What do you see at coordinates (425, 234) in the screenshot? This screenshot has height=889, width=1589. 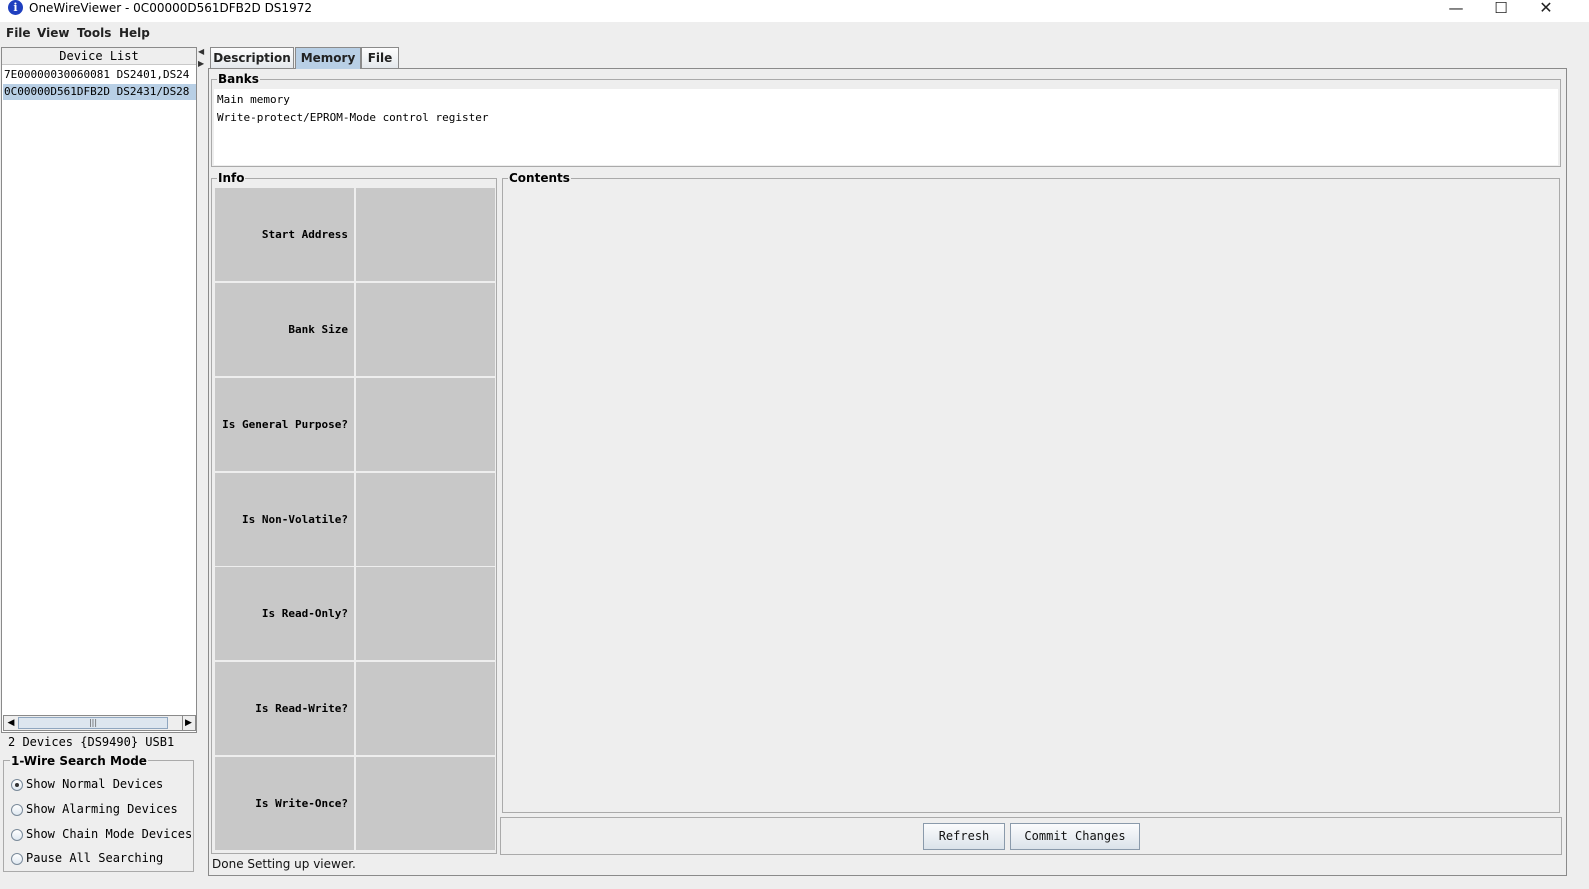 I see `info-value-start-address` at bounding box center [425, 234].